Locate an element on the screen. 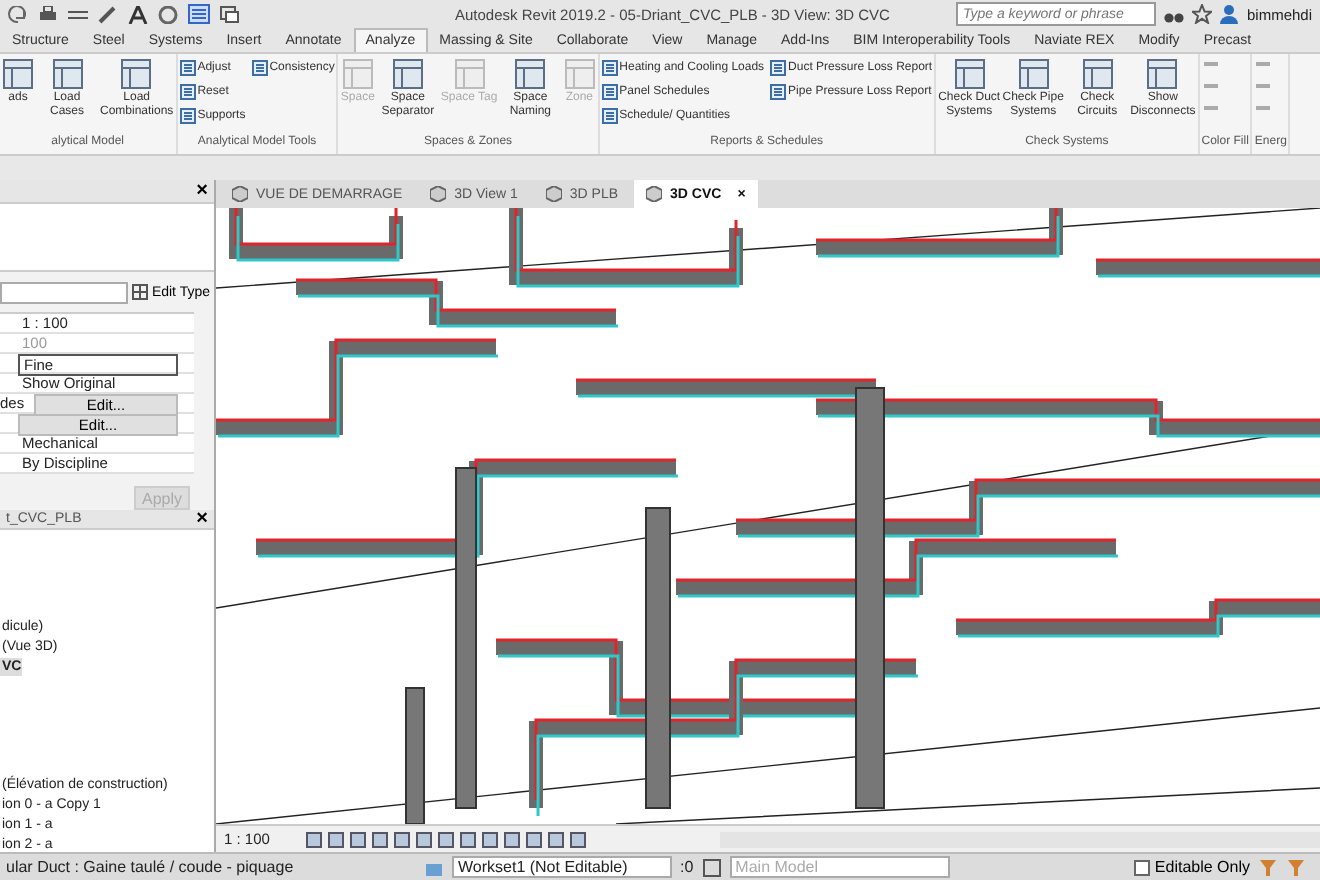 The width and height of the screenshot is (1320, 880). windows-icon is located at coordinates (230, 14).